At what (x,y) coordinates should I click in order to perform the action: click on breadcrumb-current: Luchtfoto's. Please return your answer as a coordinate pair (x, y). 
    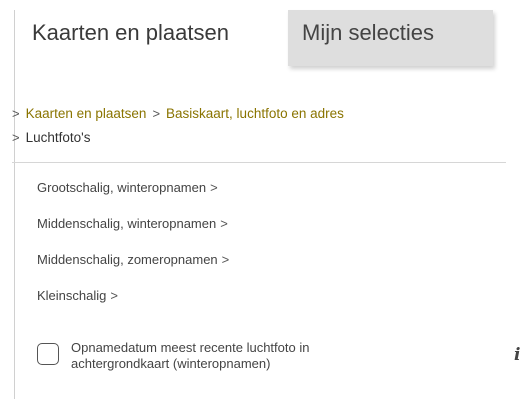
    Looking at the image, I should click on (58, 137).